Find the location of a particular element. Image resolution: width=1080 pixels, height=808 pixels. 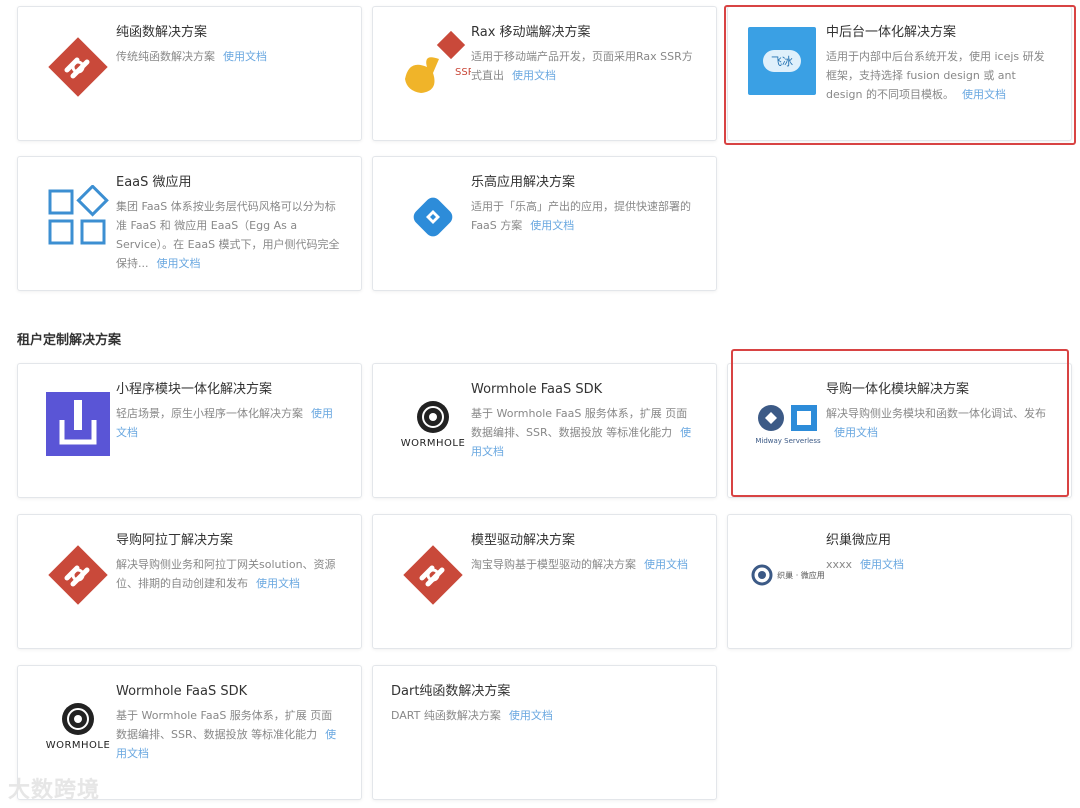

card-title: EaaS 微应用 is located at coordinates (154, 182).